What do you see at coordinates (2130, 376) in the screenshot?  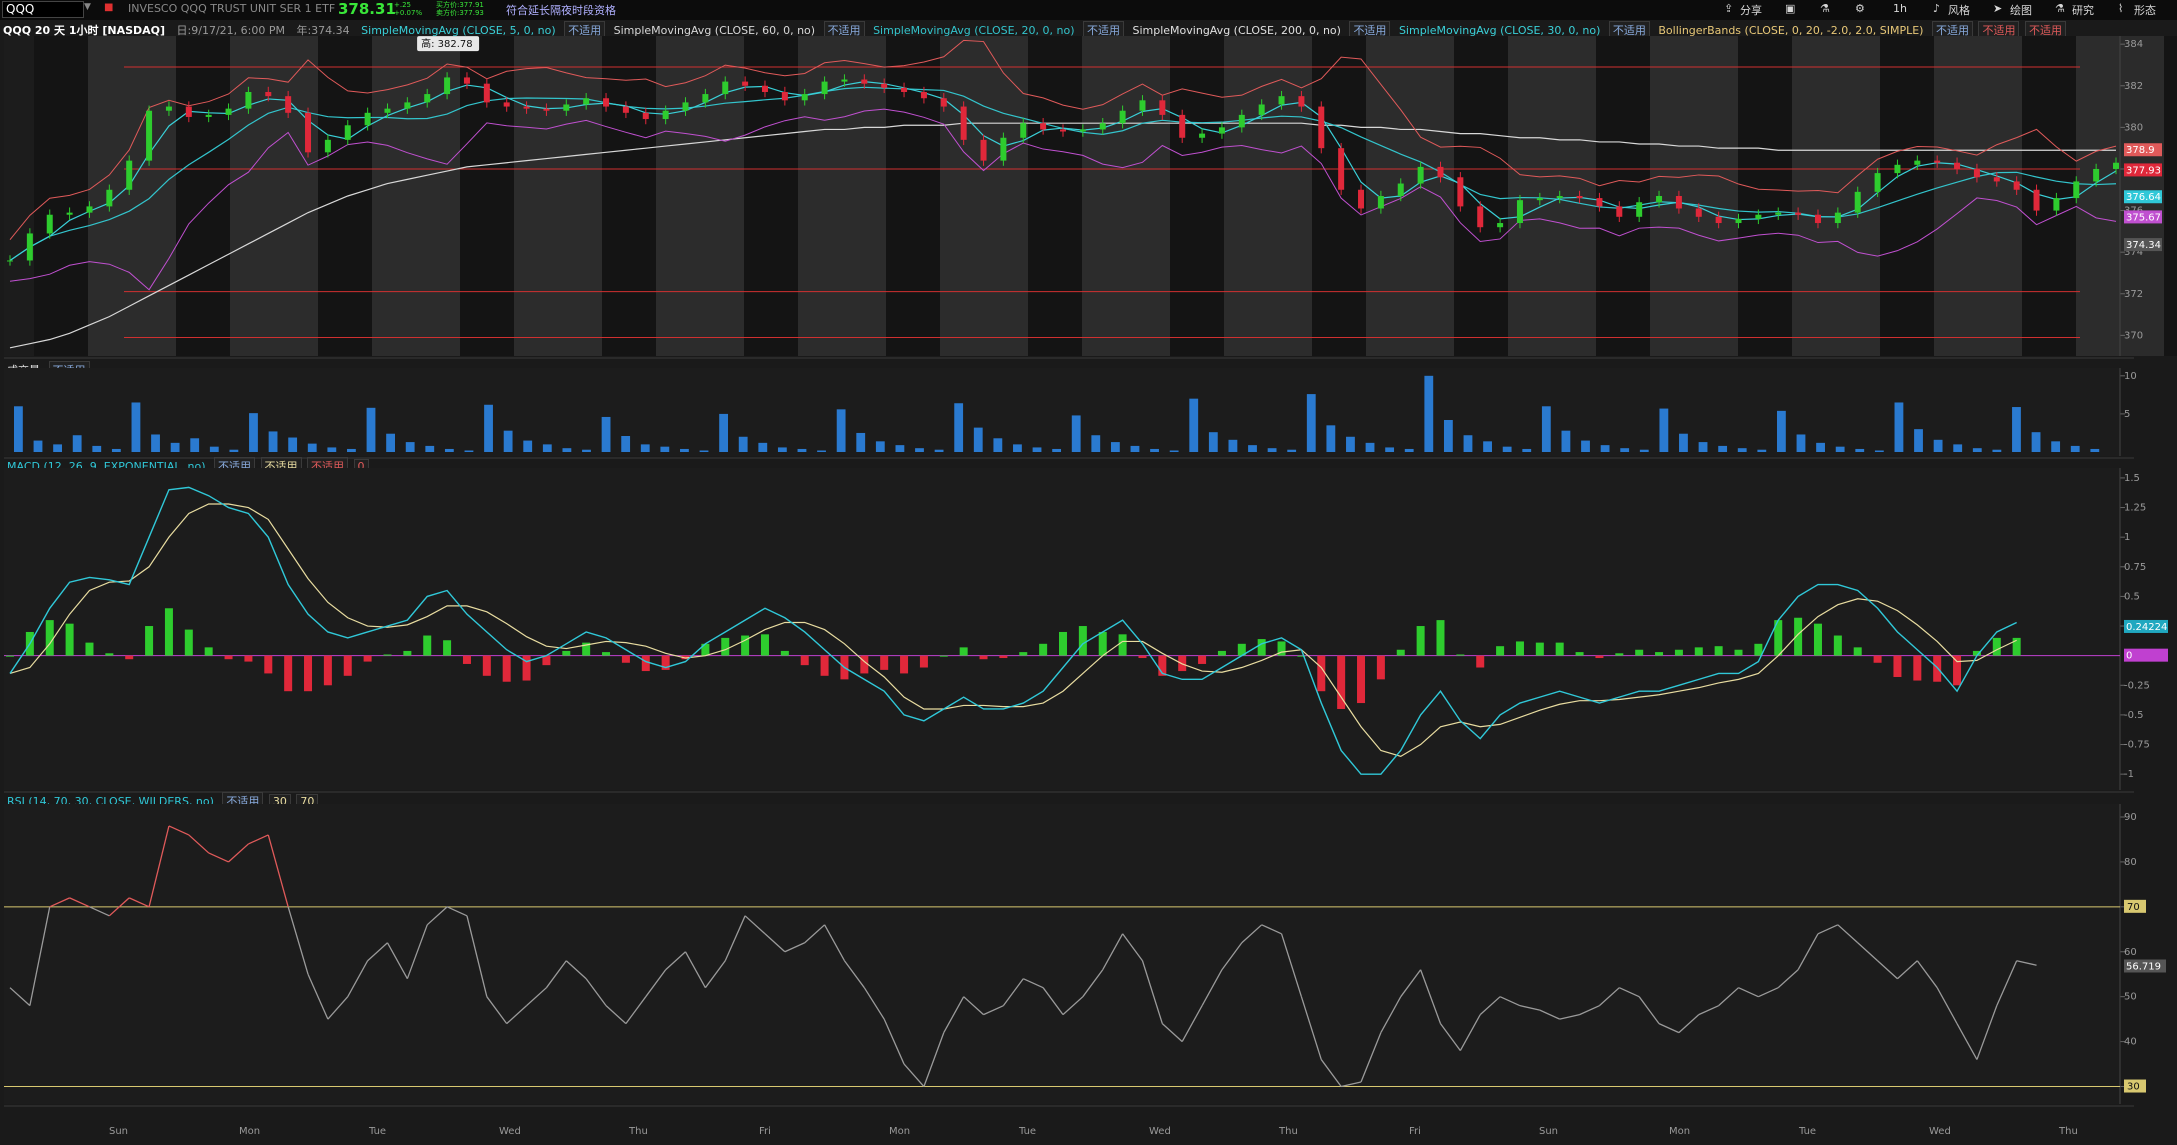 I see `y-tick-label: 10` at bounding box center [2130, 376].